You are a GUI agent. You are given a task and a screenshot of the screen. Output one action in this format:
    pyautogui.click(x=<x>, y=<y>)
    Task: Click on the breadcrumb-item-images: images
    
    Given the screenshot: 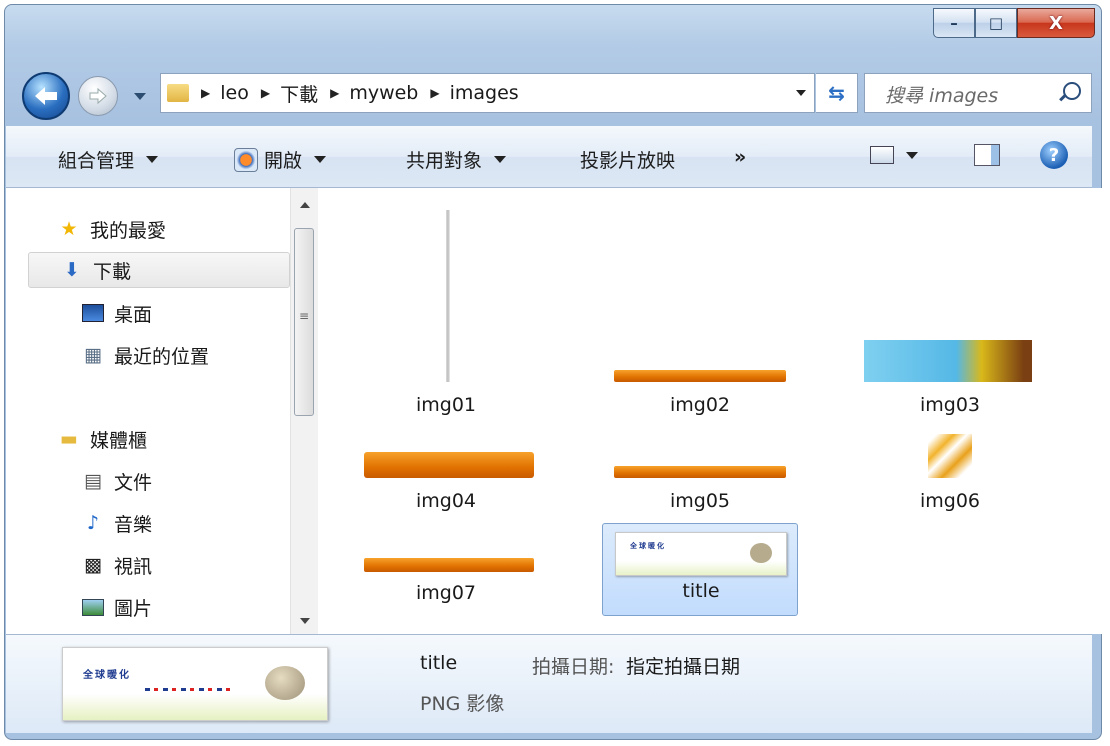 What is the action you would take?
    pyautogui.click(x=484, y=93)
    